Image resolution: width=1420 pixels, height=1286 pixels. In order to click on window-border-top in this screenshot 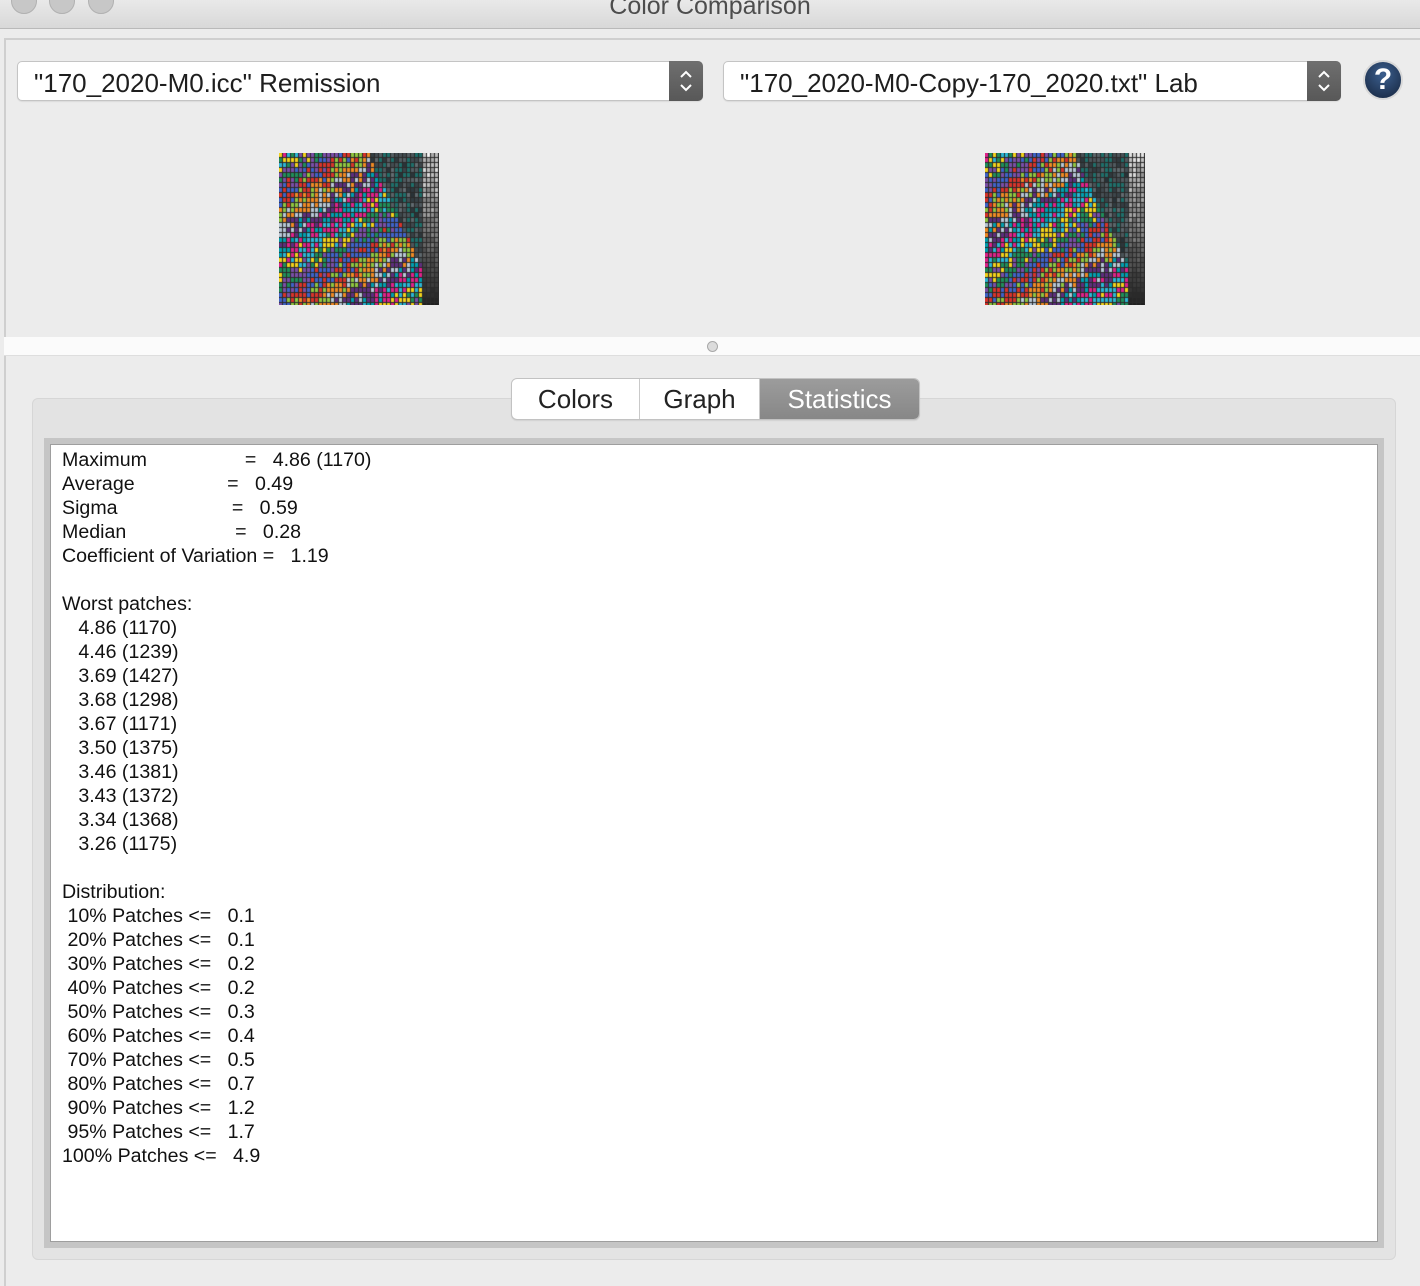, I will do `click(712, 39)`.